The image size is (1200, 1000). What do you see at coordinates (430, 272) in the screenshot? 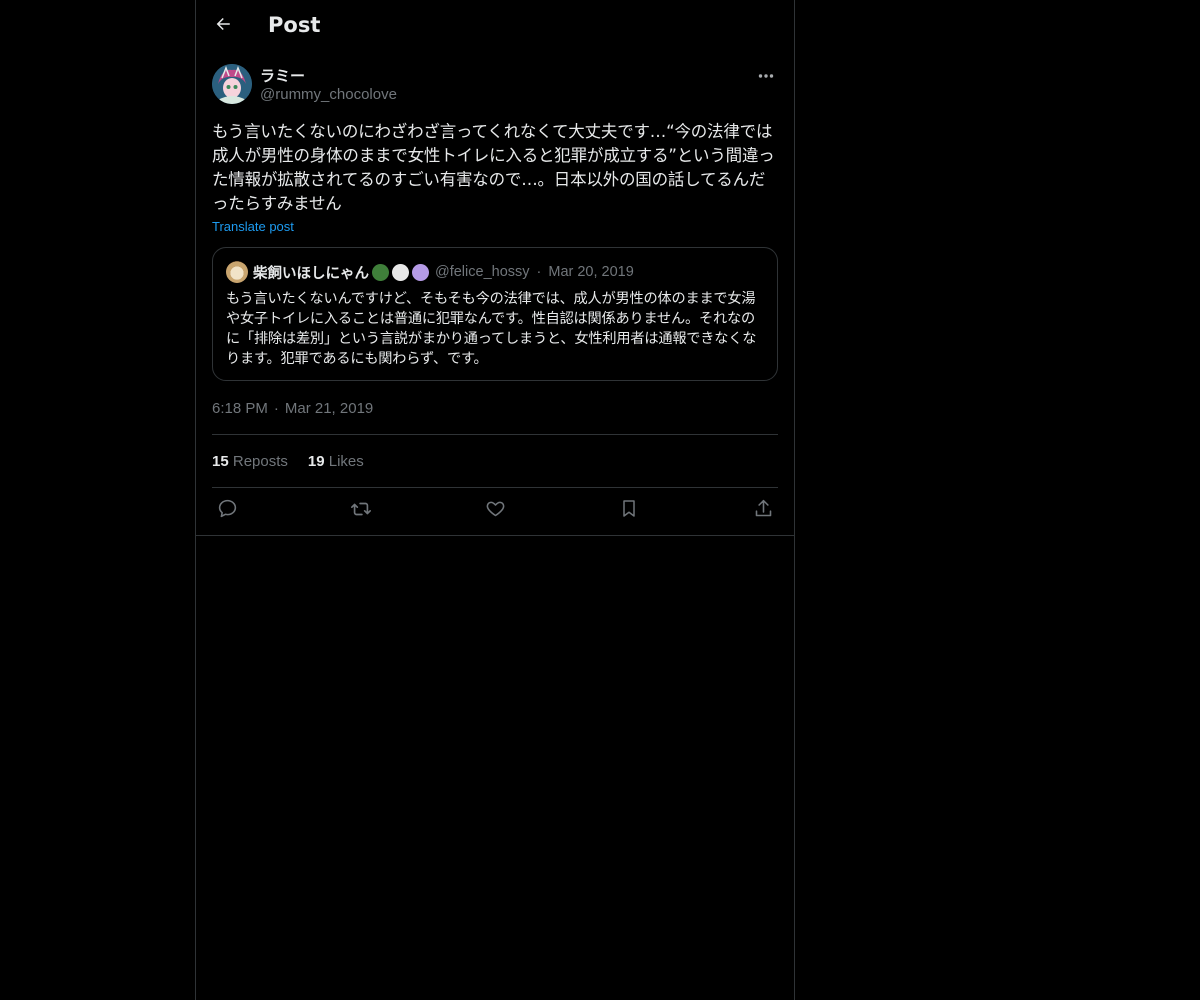
I see `quoted-post-header: 柴飼いほしにゃん @felice_hossy · Mar 20, 2019` at bounding box center [430, 272].